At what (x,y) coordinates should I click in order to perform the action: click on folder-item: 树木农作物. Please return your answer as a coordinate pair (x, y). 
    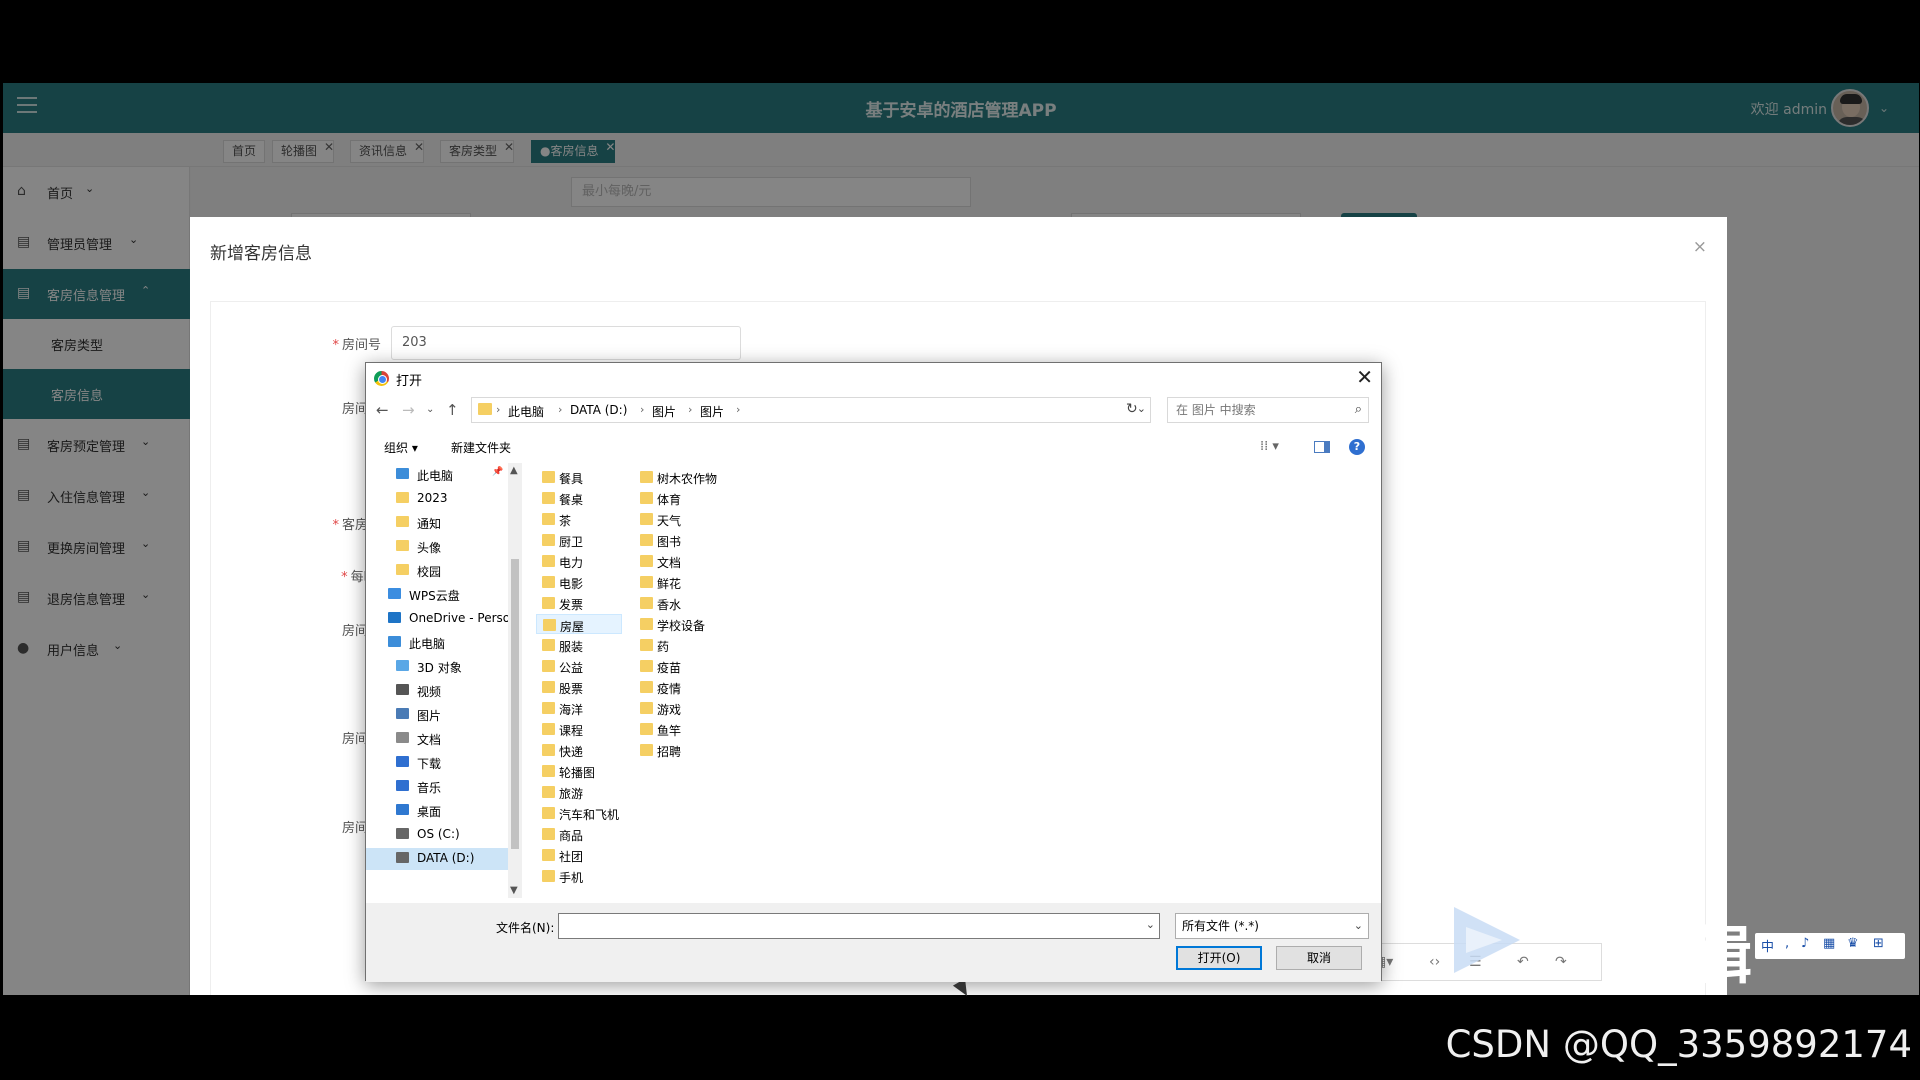
    Looking at the image, I should click on (677, 477).